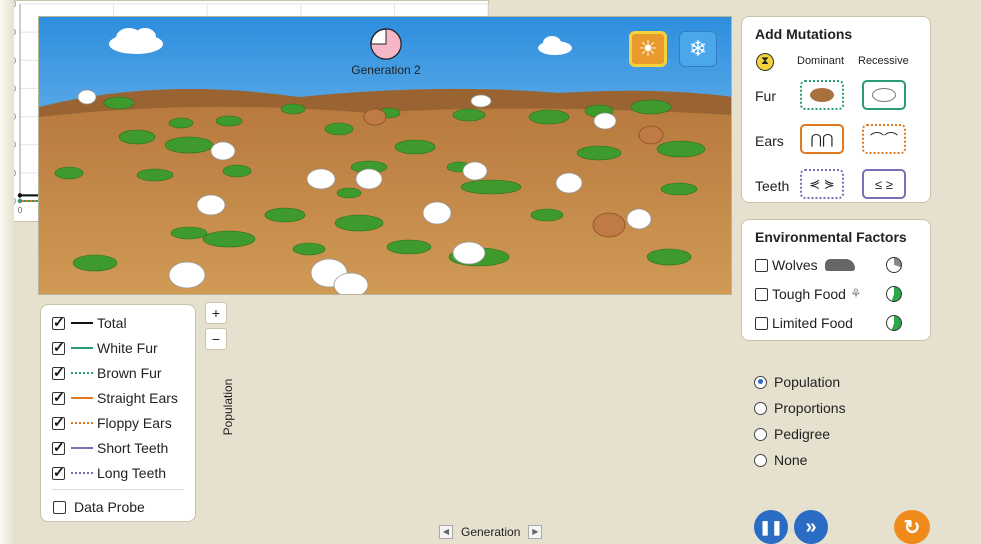 The image size is (981, 544). I want to click on fur-row-label: Fur, so click(765, 96).